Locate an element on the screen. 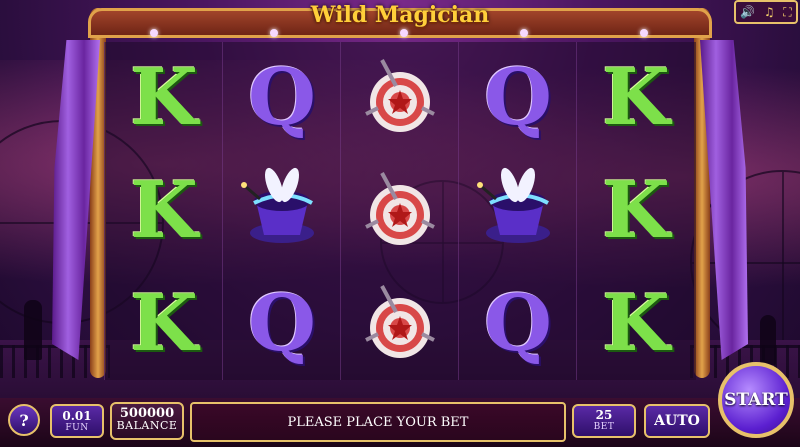  music-icon: ♫ is located at coordinates (769, 12).